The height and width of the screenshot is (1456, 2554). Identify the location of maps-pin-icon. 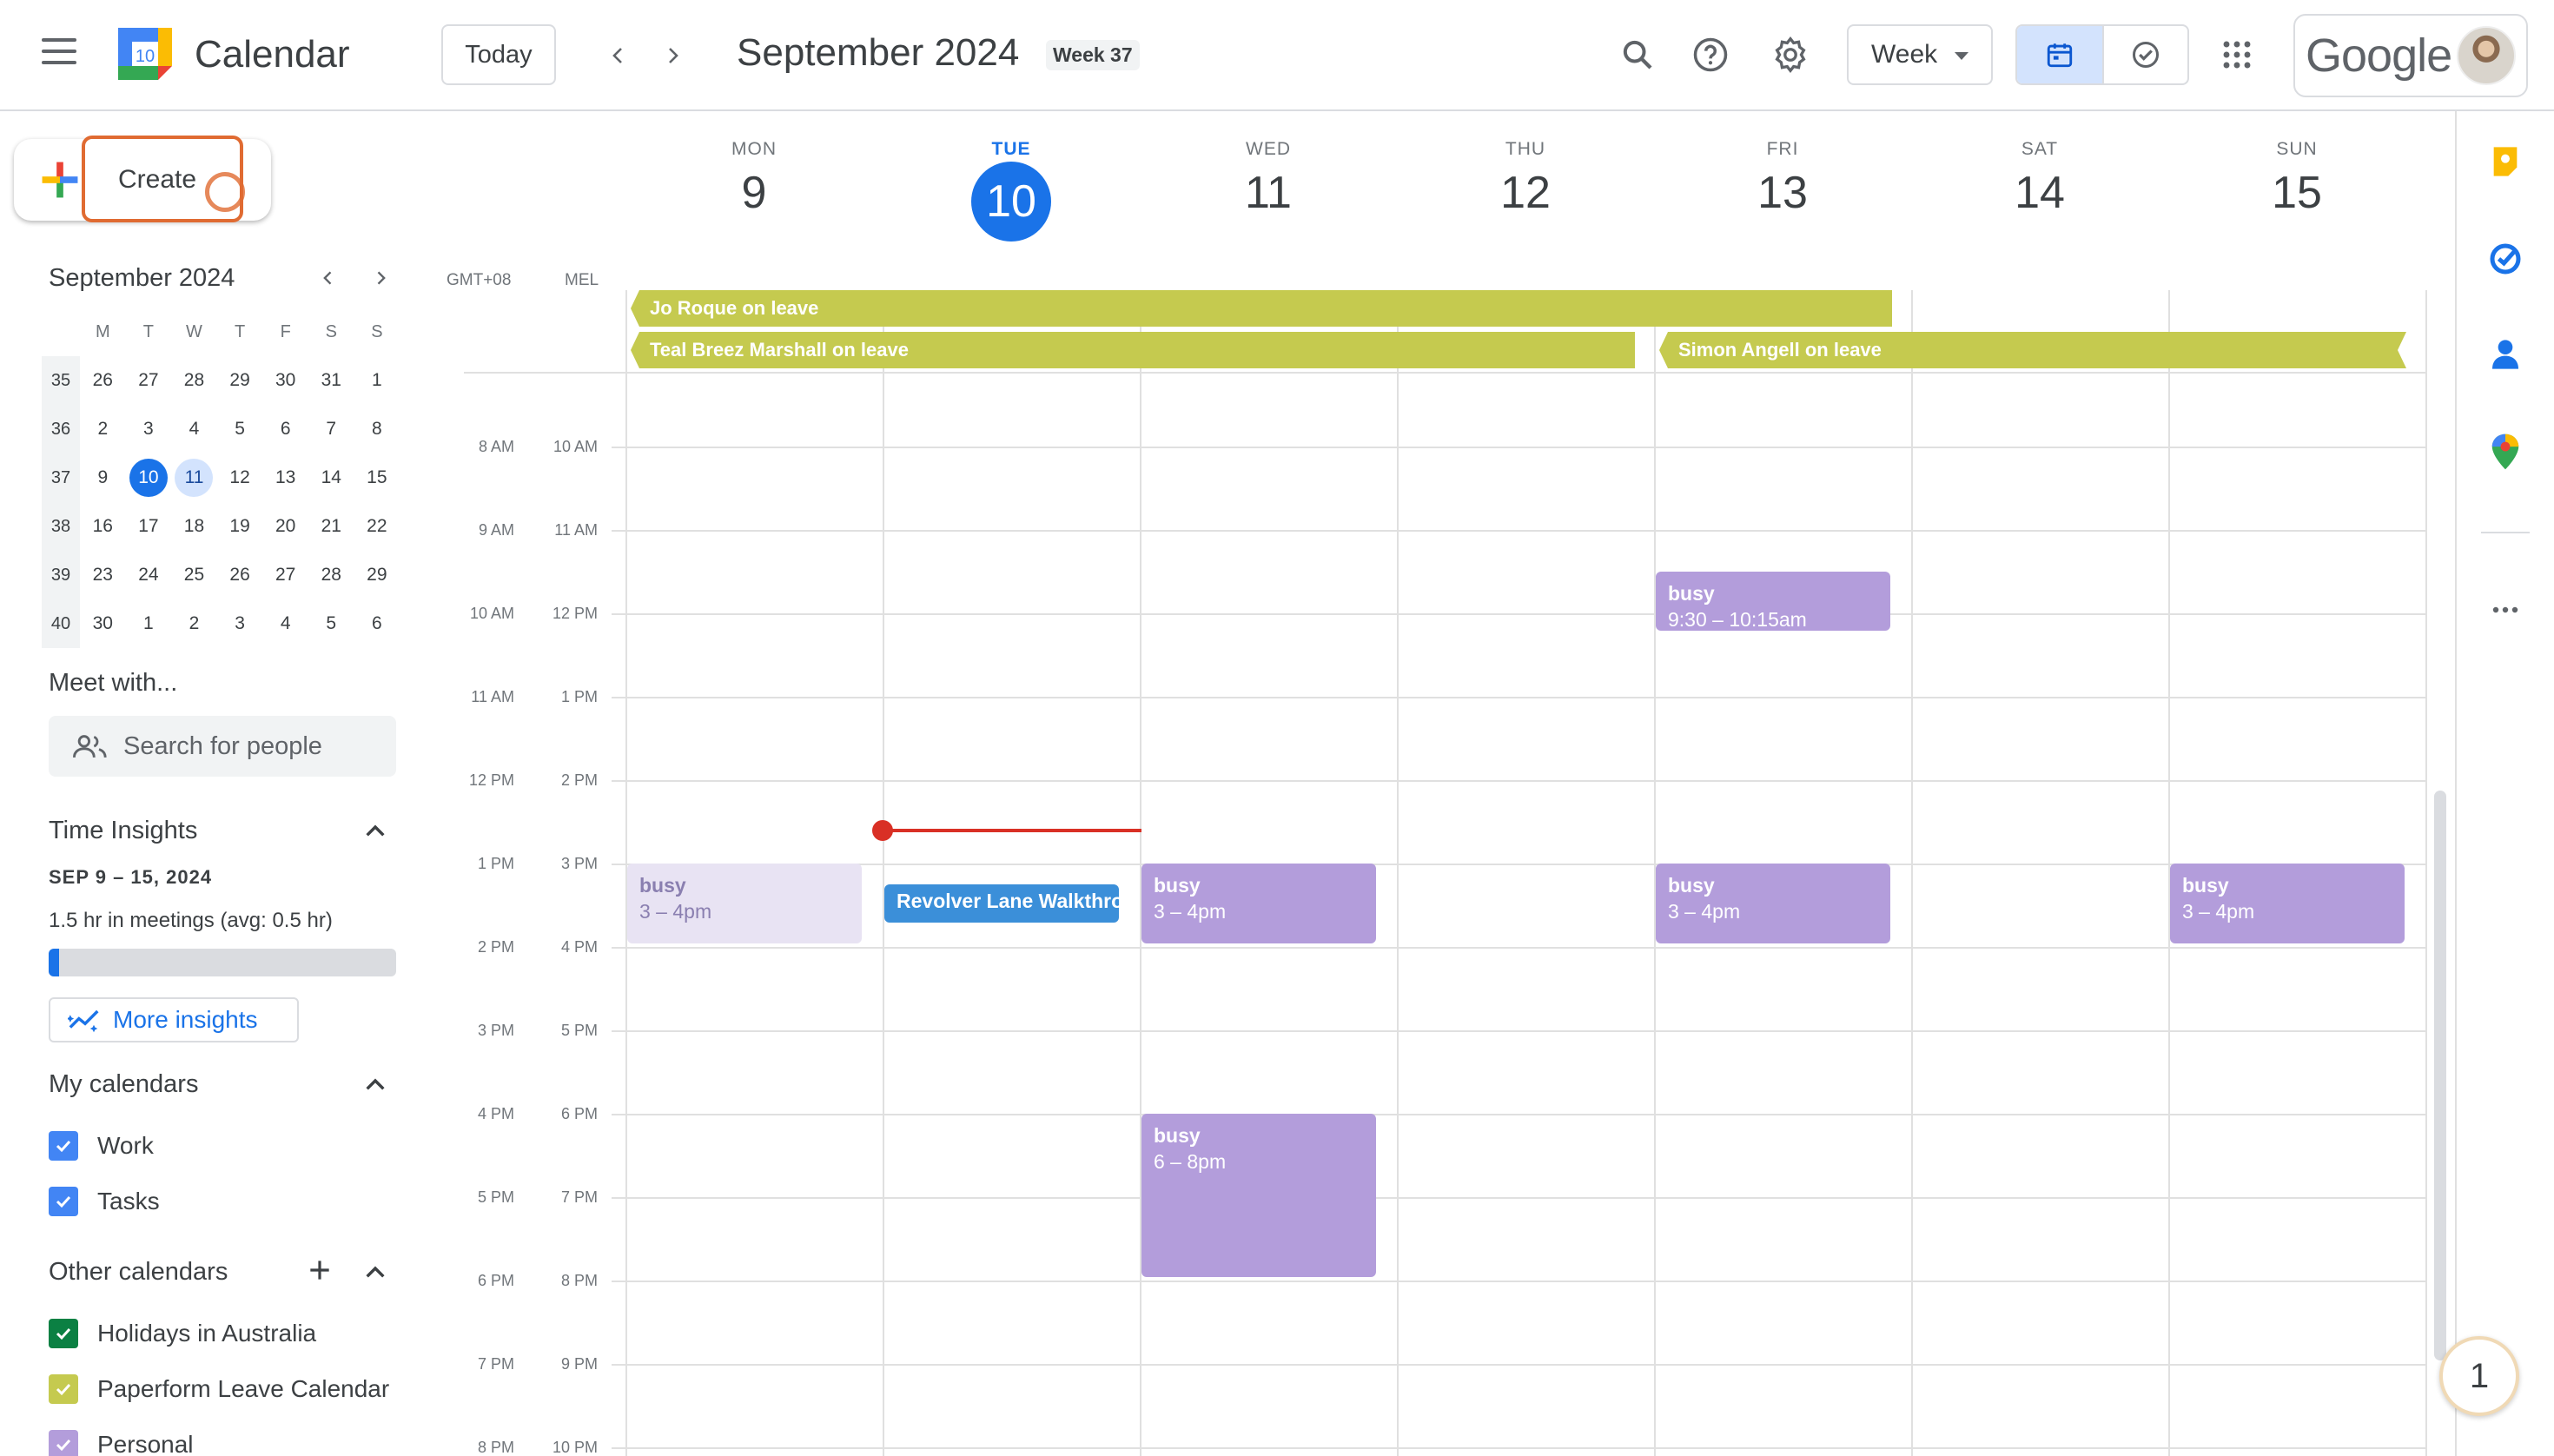
(2505, 452).